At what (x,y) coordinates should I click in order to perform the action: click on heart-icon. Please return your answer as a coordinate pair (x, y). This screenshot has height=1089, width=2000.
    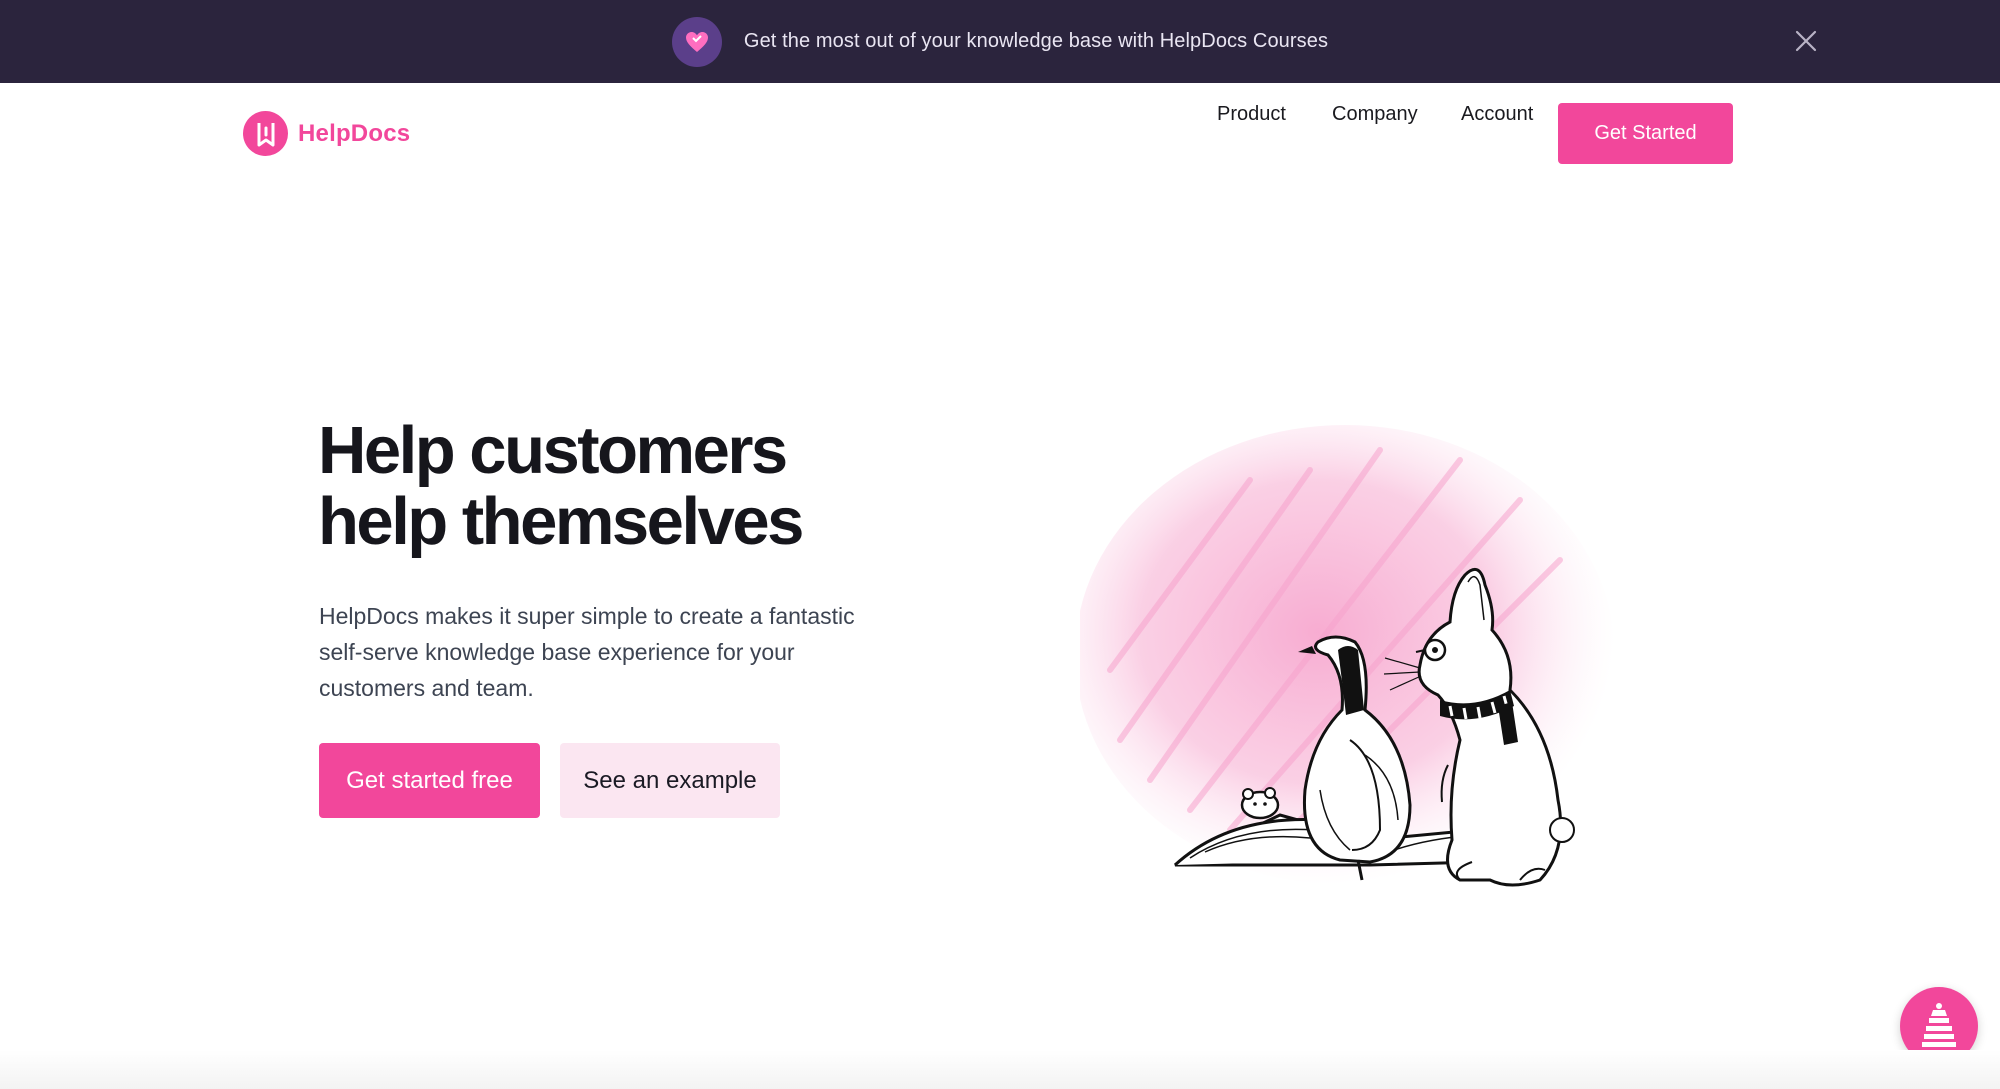
    Looking at the image, I should click on (696, 41).